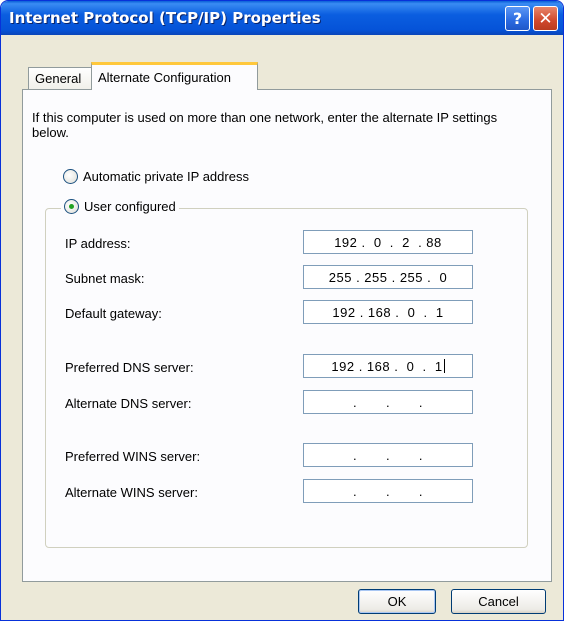 This screenshot has width=564, height=621. I want to click on ip-address-field: 192 . 0 . 2 . 88, so click(388, 242).